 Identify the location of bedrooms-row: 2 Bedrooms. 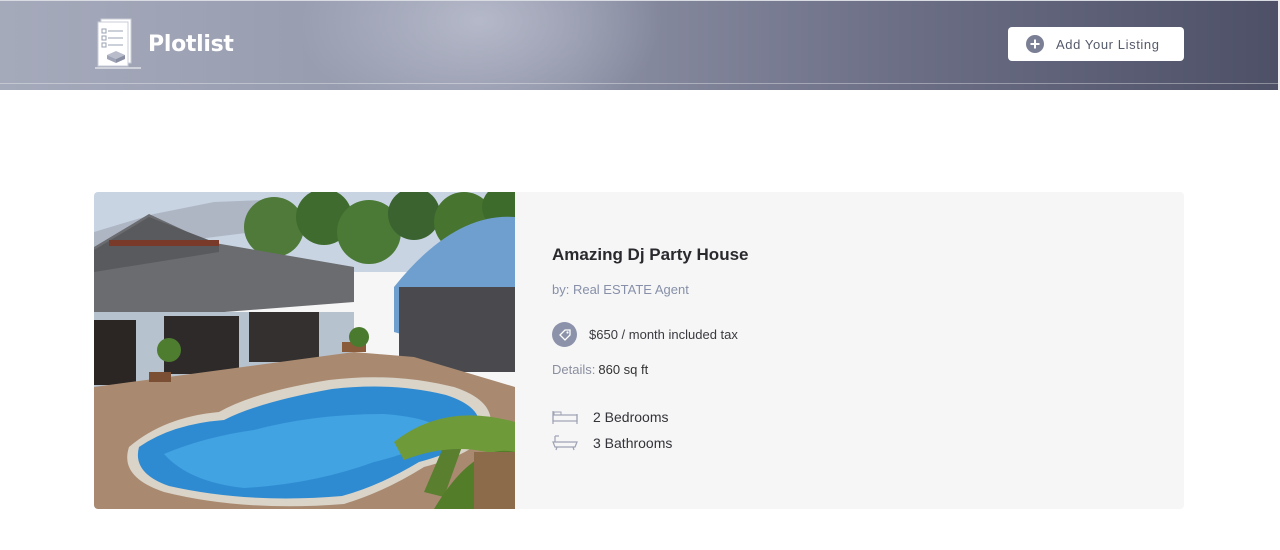
(610, 417).